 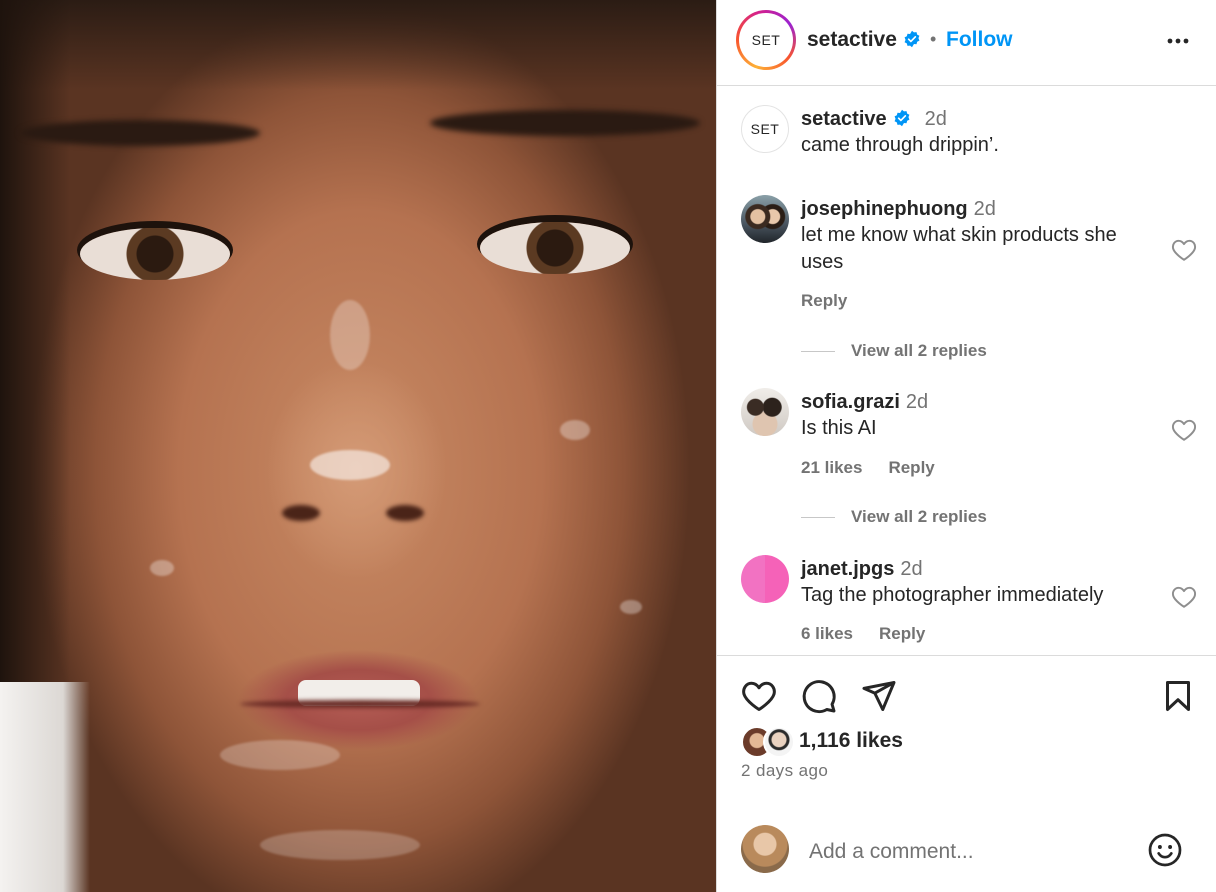 I want to click on shoulder-fabric, so click(x=45, y=787).